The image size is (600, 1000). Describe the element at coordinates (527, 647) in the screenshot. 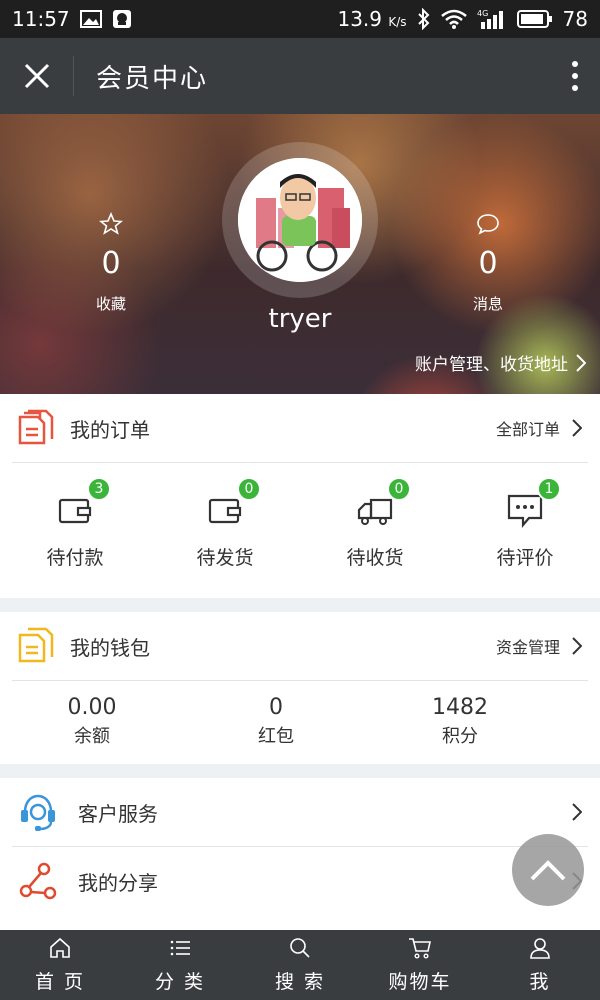

I see `fund-management-label: 资金管理` at that location.